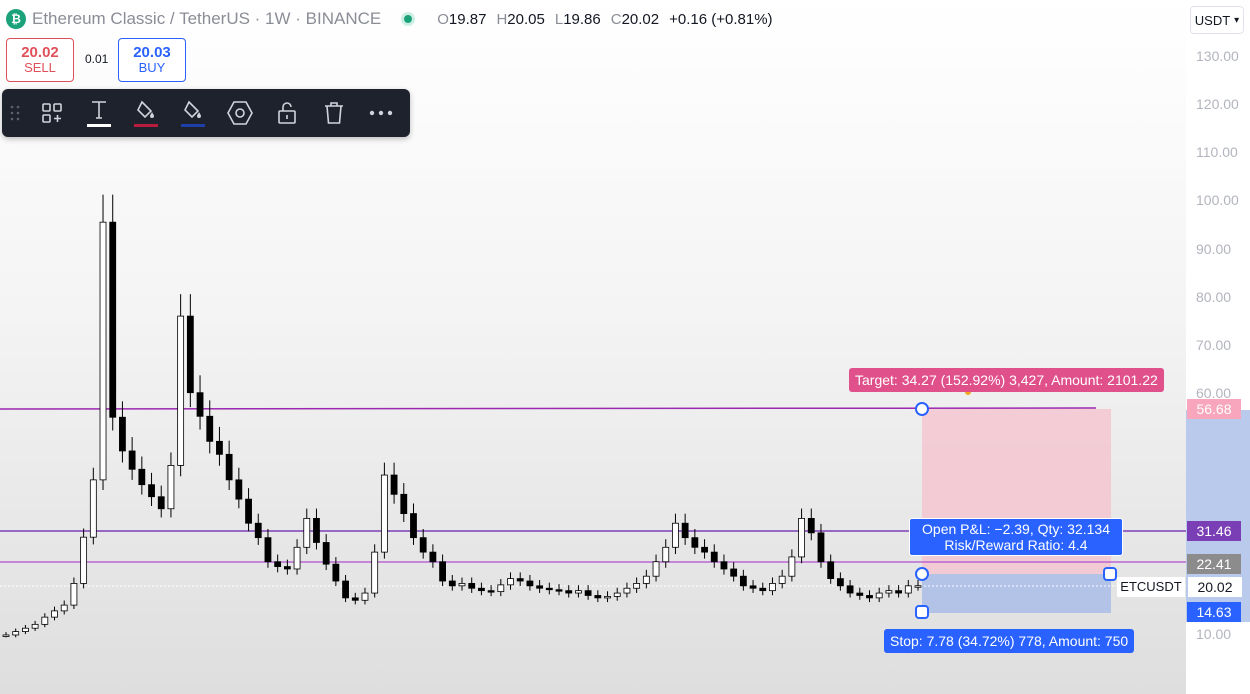  Describe the element at coordinates (1214, 297) in the screenshot. I see `price-tick: 80.00` at that location.